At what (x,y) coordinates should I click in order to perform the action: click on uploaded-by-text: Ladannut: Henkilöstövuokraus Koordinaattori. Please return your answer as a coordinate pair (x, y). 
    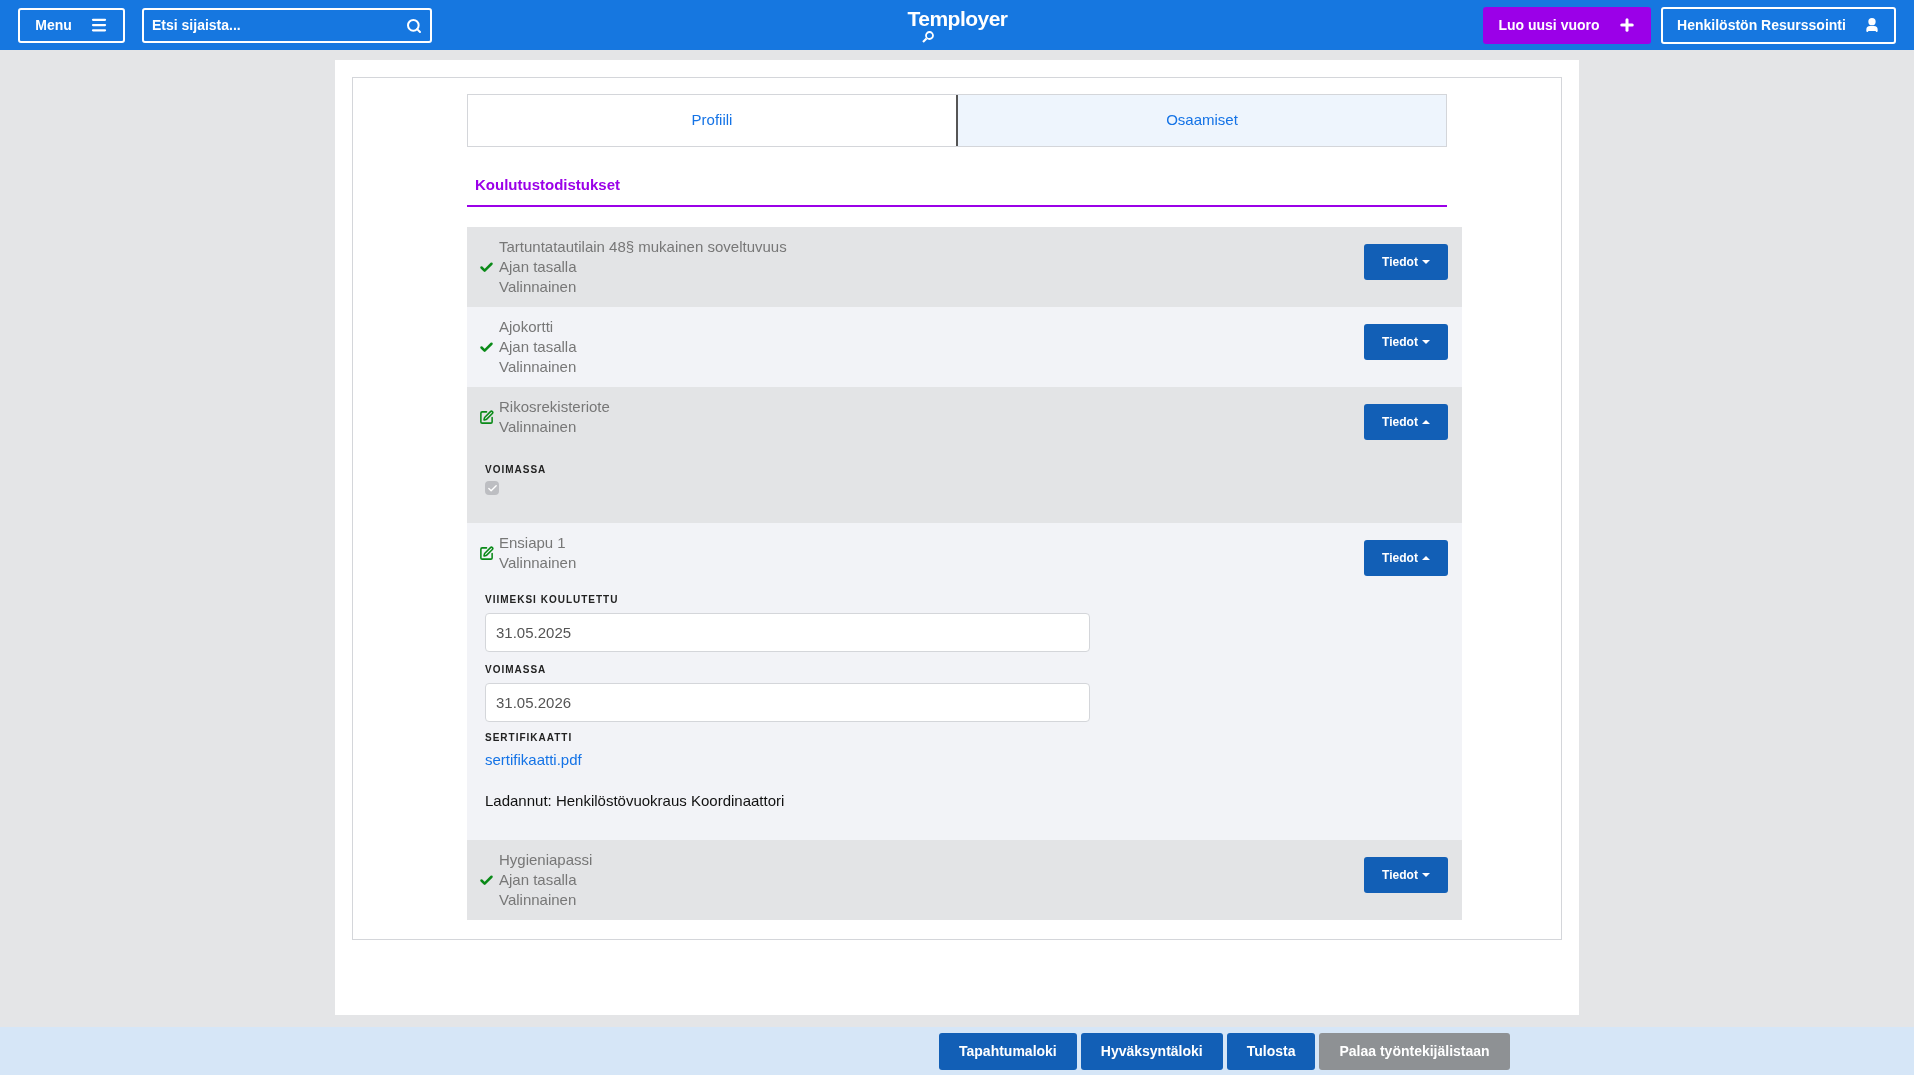
    Looking at the image, I should click on (635, 800).